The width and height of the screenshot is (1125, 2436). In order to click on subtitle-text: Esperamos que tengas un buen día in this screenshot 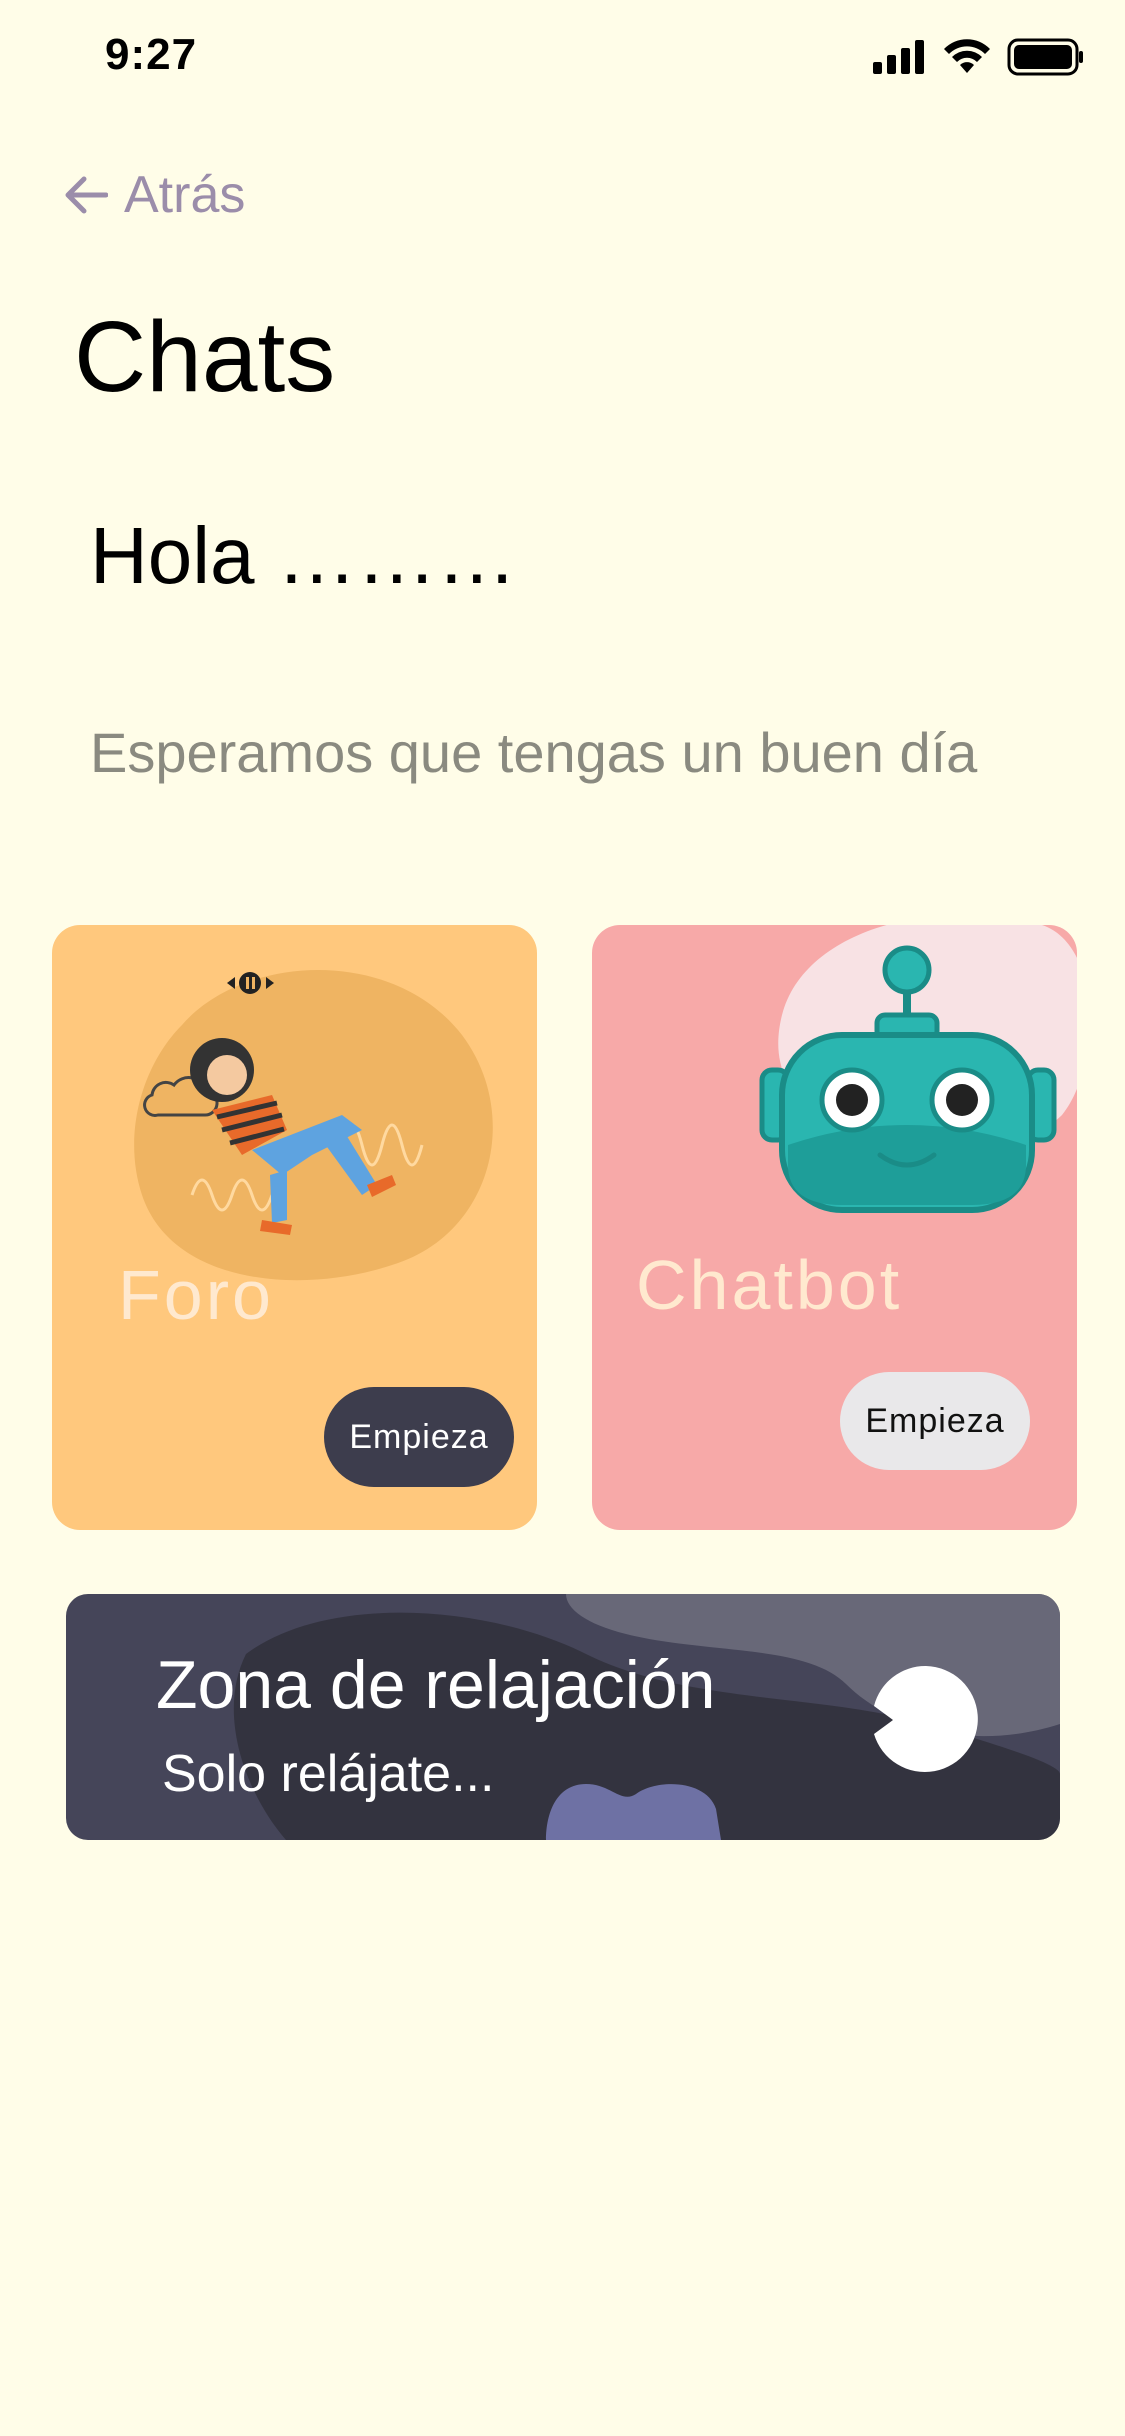, I will do `click(534, 752)`.